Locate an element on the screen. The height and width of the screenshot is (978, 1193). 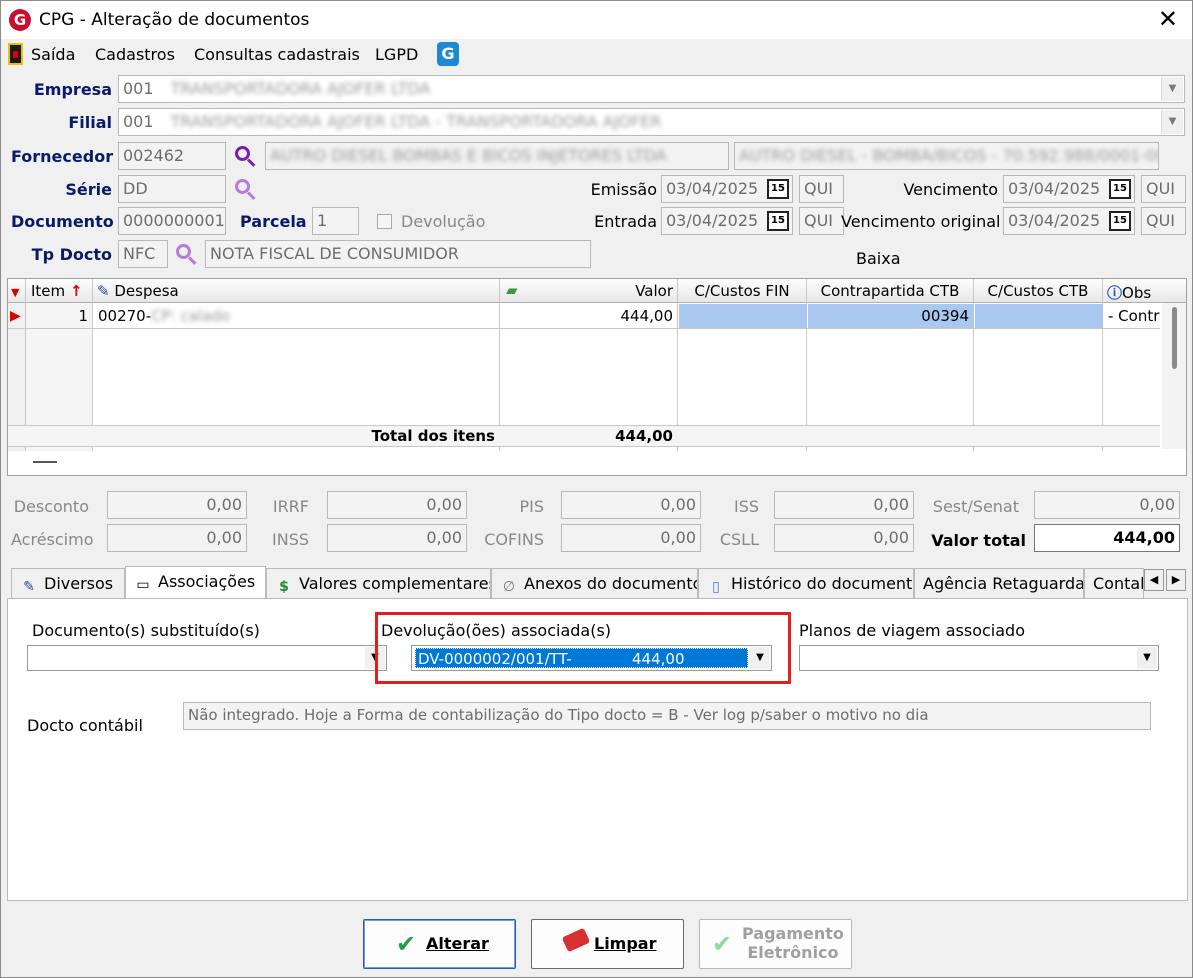
cofins-field: 0,00 is located at coordinates (631, 538).